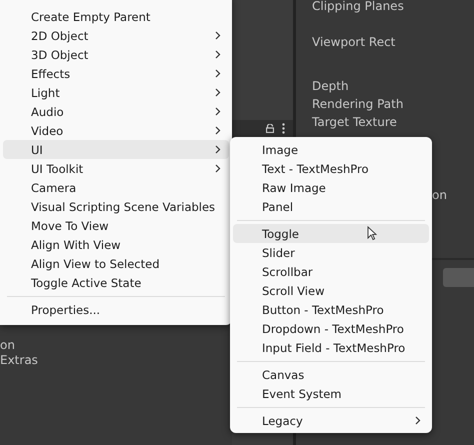 The height and width of the screenshot is (445, 474). I want to click on menu-item: Light, so click(116, 92).